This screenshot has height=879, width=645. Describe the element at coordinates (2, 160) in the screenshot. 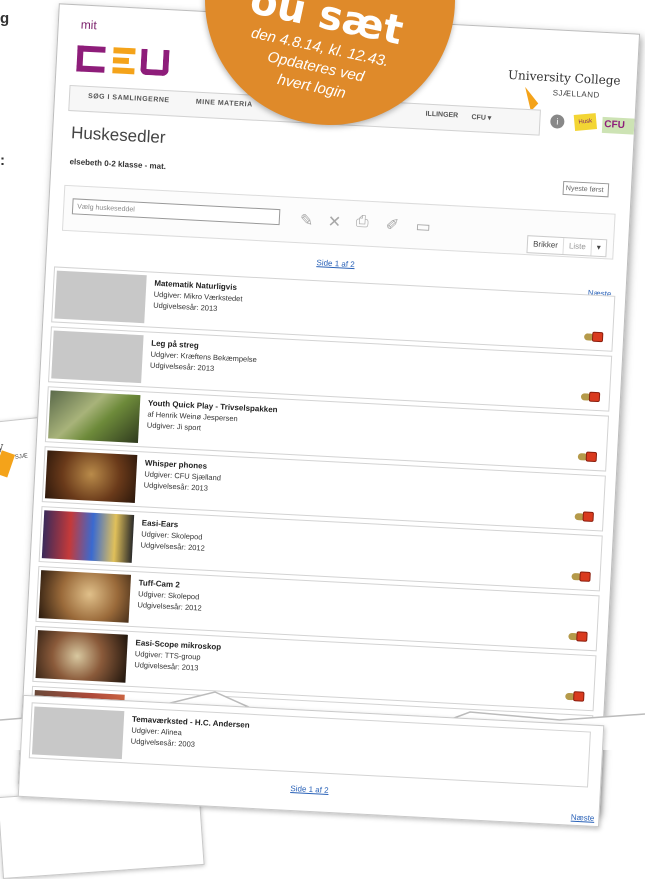

I see `edge-text-mid: :` at that location.